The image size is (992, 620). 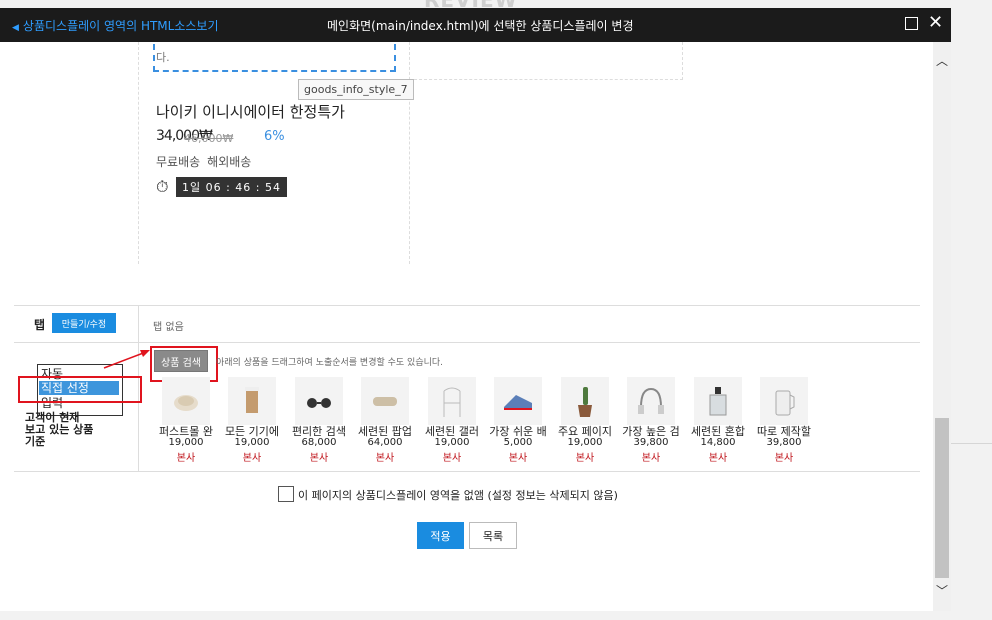 I want to click on vertical-scrollbar: ︿ ﹀, so click(x=942, y=326).